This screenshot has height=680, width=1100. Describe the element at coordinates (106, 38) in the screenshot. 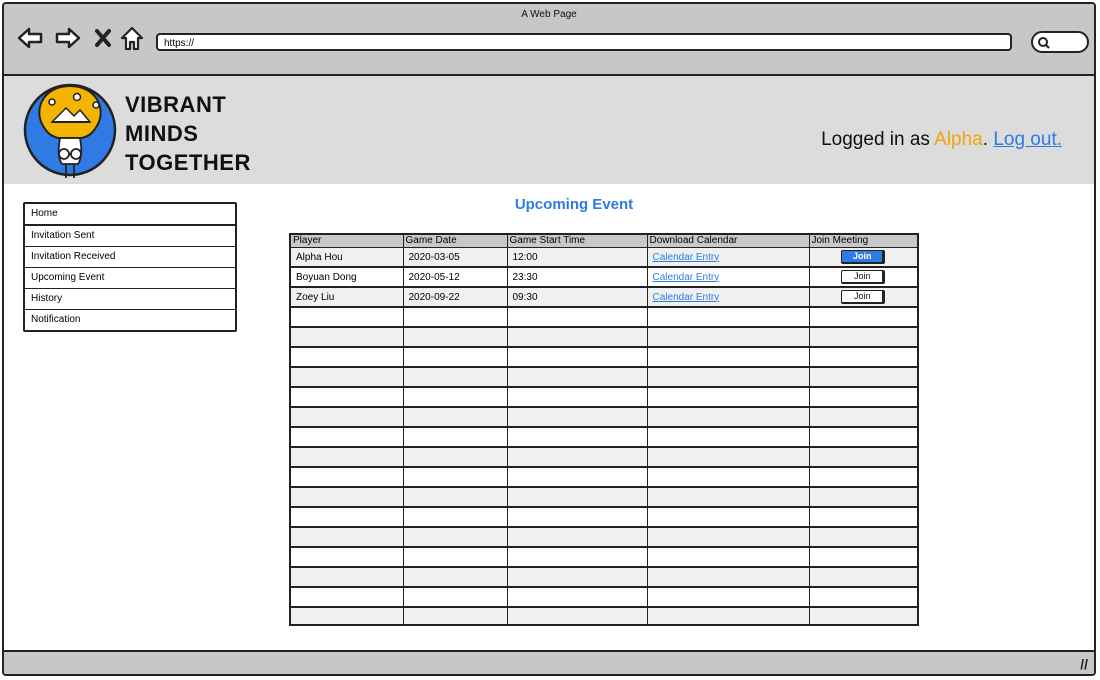

I see `stop-x-icon` at that location.